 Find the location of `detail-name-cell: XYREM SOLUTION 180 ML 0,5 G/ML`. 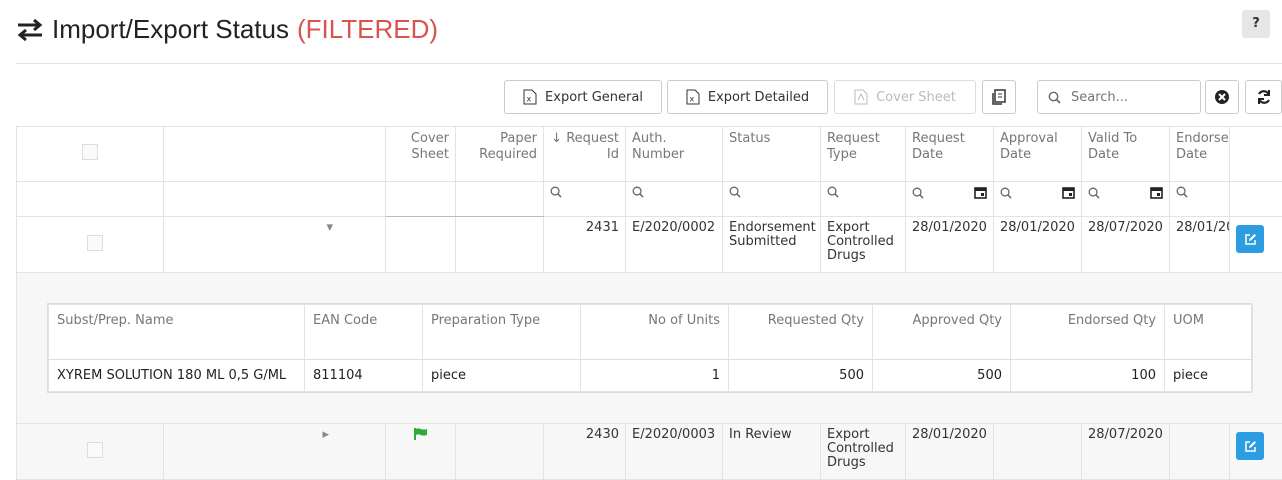

detail-name-cell: XYREM SOLUTION 180 ML 0,5 G/ML is located at coordinates (177, 376).